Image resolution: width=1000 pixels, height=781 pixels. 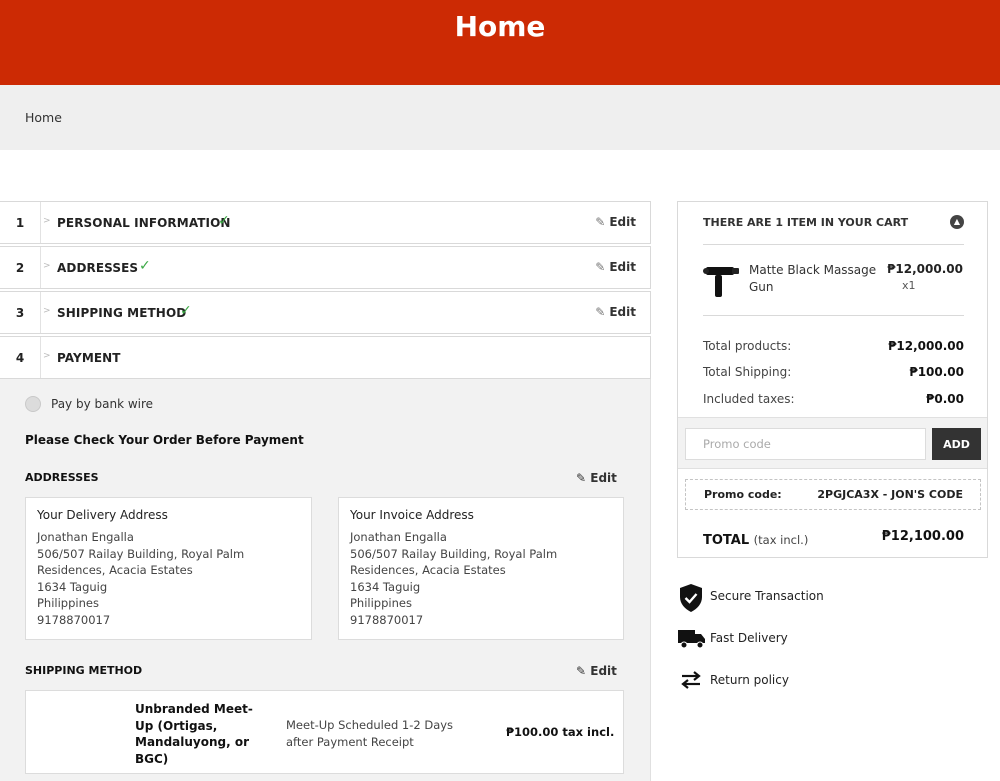 What do you see at coordinates (925, 269) in the screenshot?
I see `product-price: ₱12,000.00` at bounding box center [925, 269].